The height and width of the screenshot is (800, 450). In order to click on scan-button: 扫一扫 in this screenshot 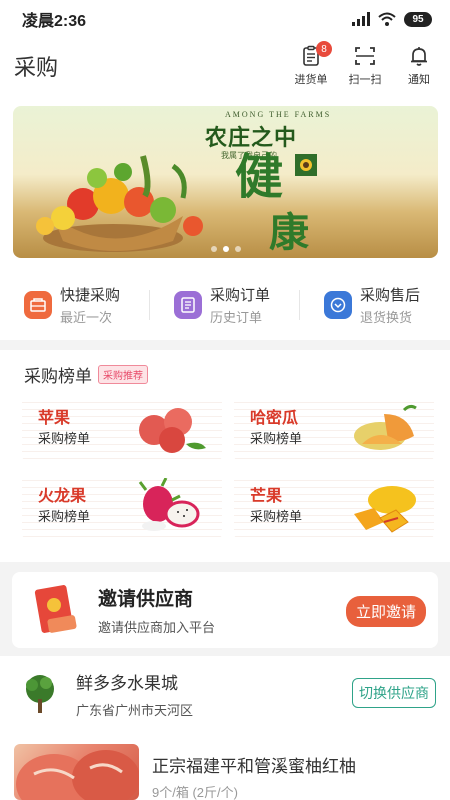, I will do `click(365, 66)`.